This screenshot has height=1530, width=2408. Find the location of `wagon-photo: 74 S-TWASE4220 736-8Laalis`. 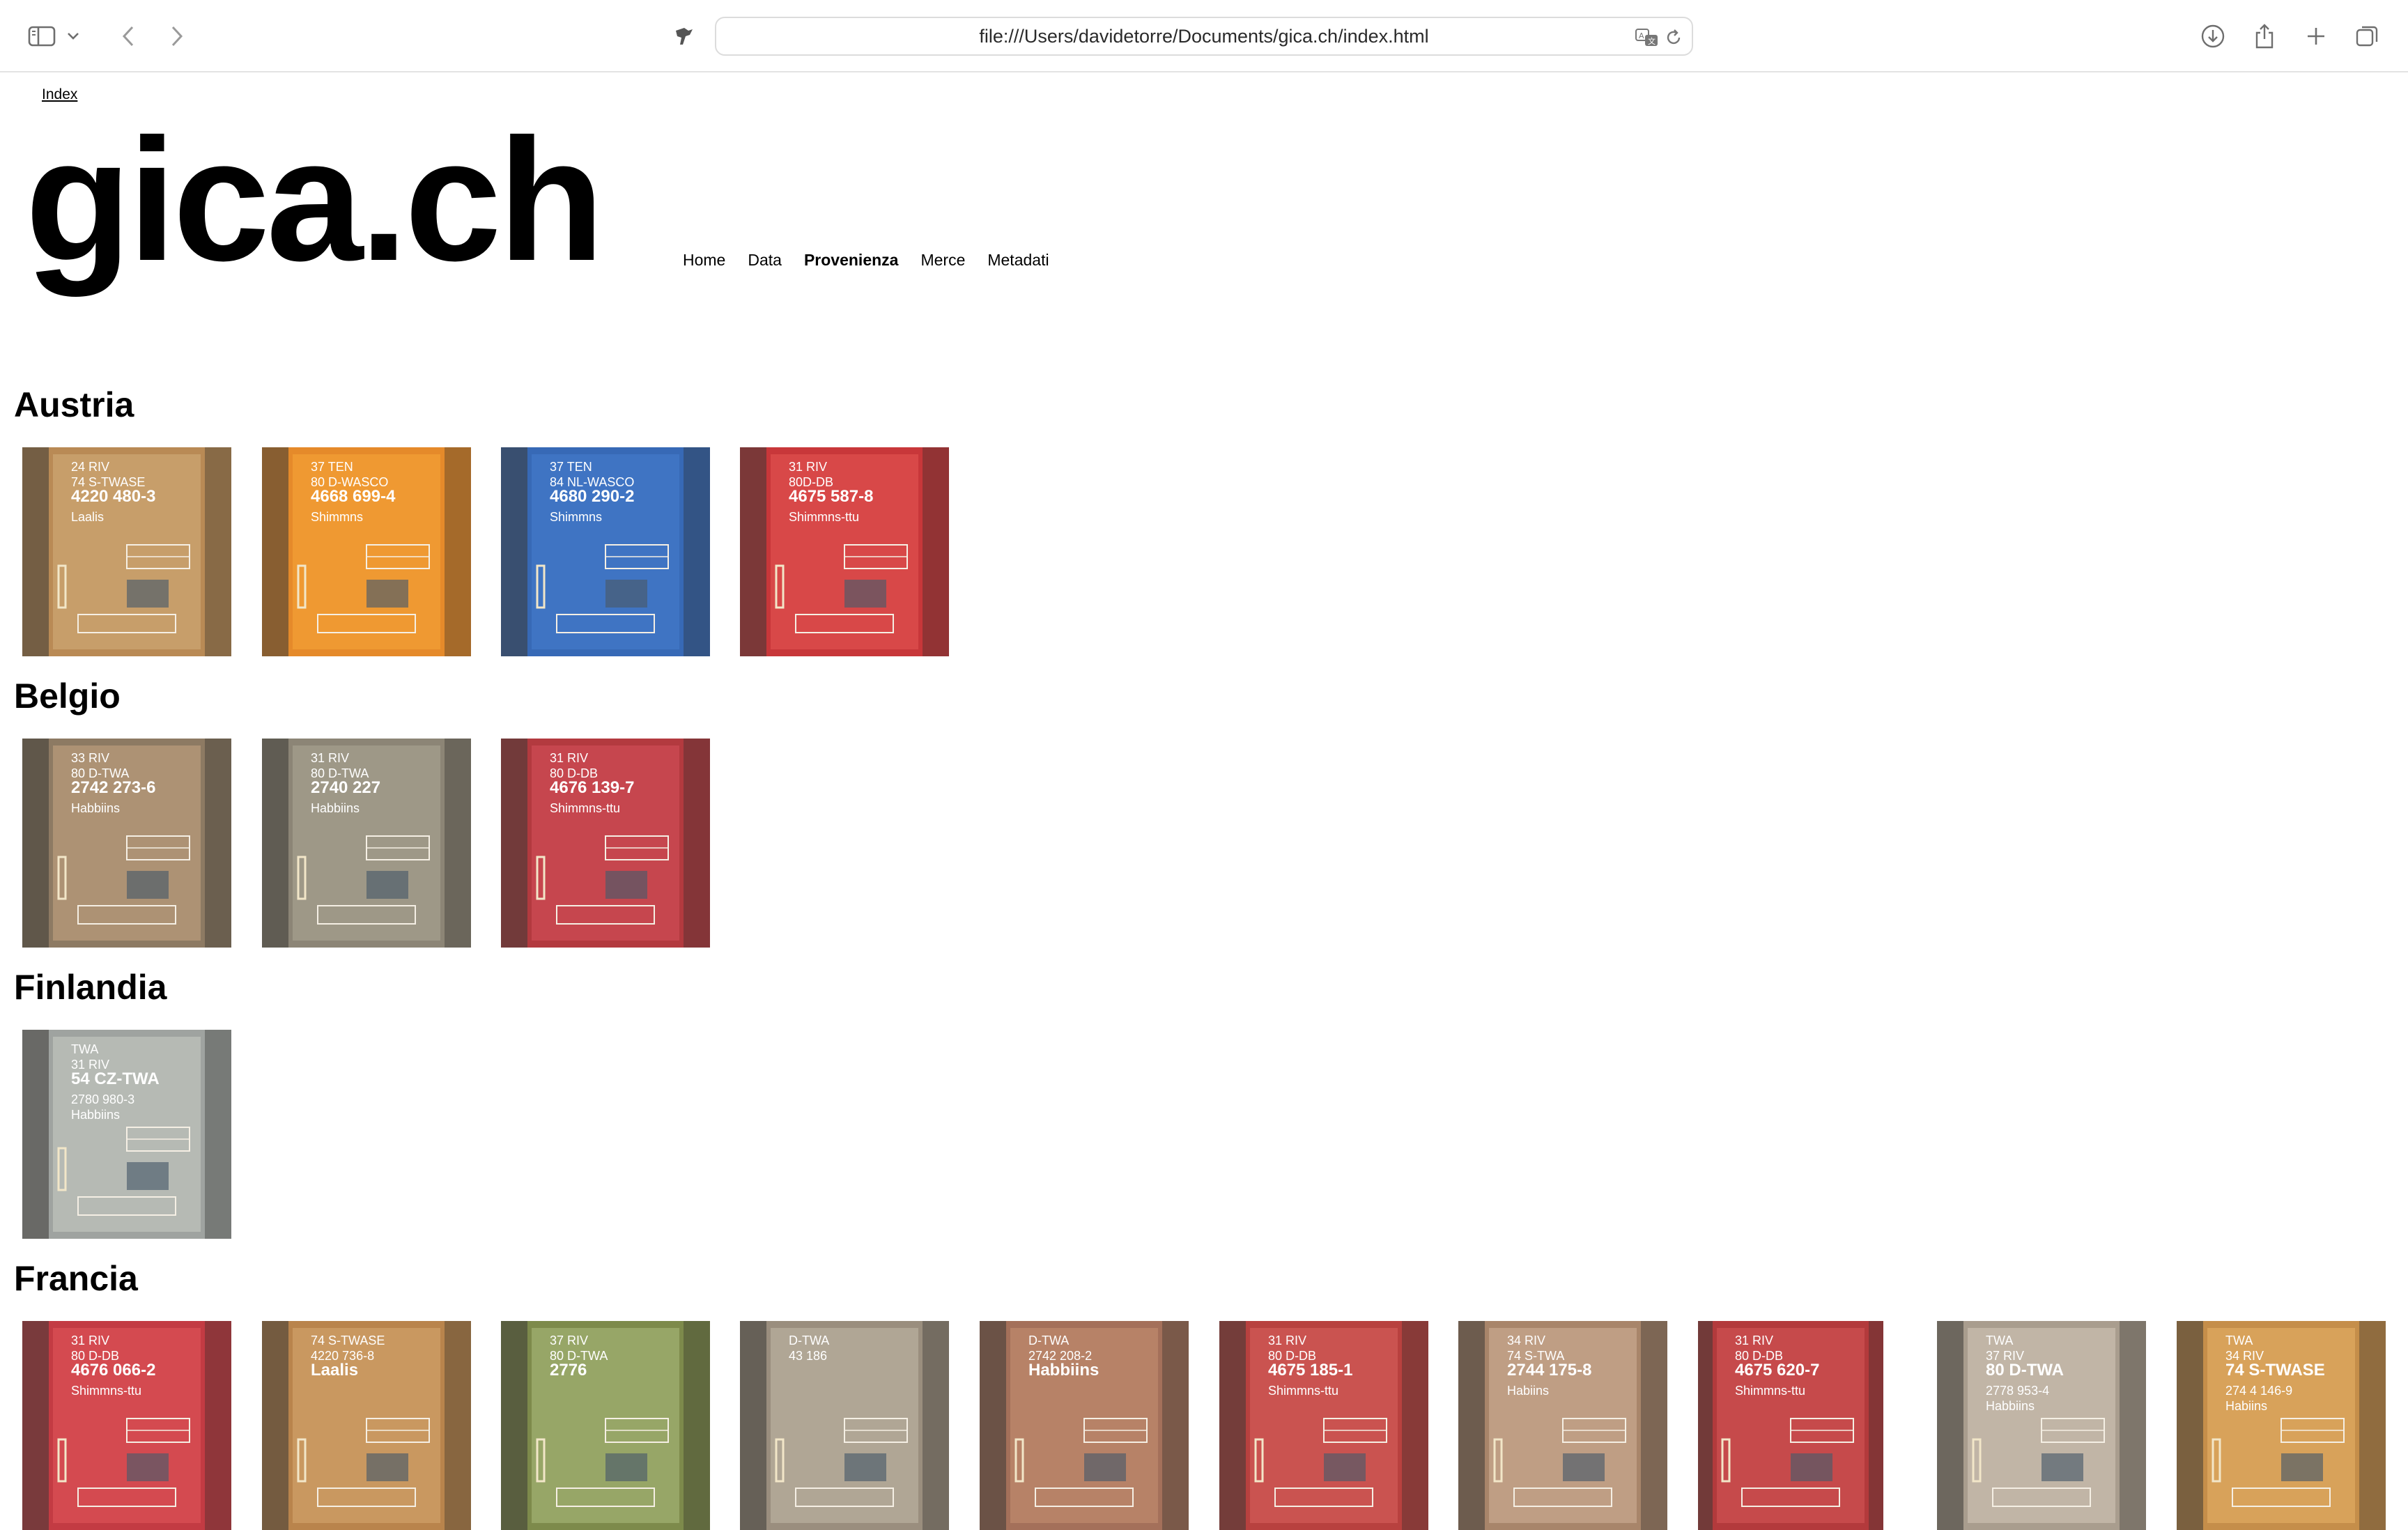

wagon-photo: 74 S-TWASE4220 736-8Laalis is located at coordinates (366, 1425).